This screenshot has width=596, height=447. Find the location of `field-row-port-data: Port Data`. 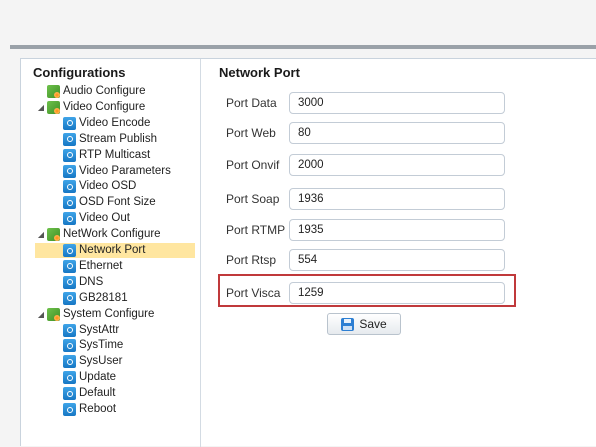

field-row-port-data: Port Data is located at coordinates (398, 103).